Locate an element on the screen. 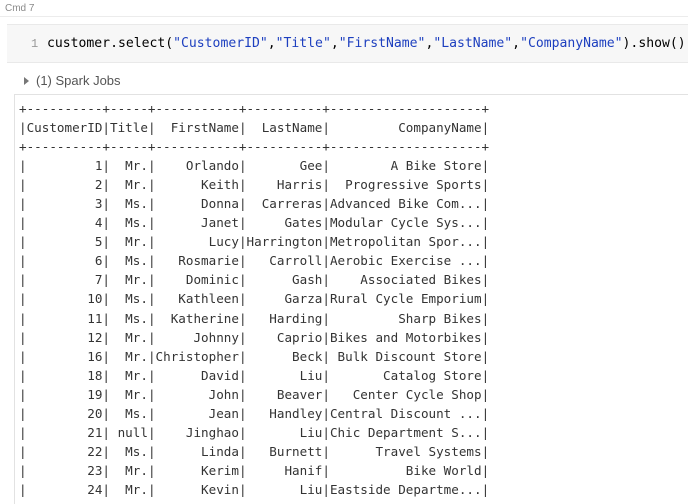 This screenshot has width=688, height=504. table-cell: 1 is located at coordinates (64, 166).